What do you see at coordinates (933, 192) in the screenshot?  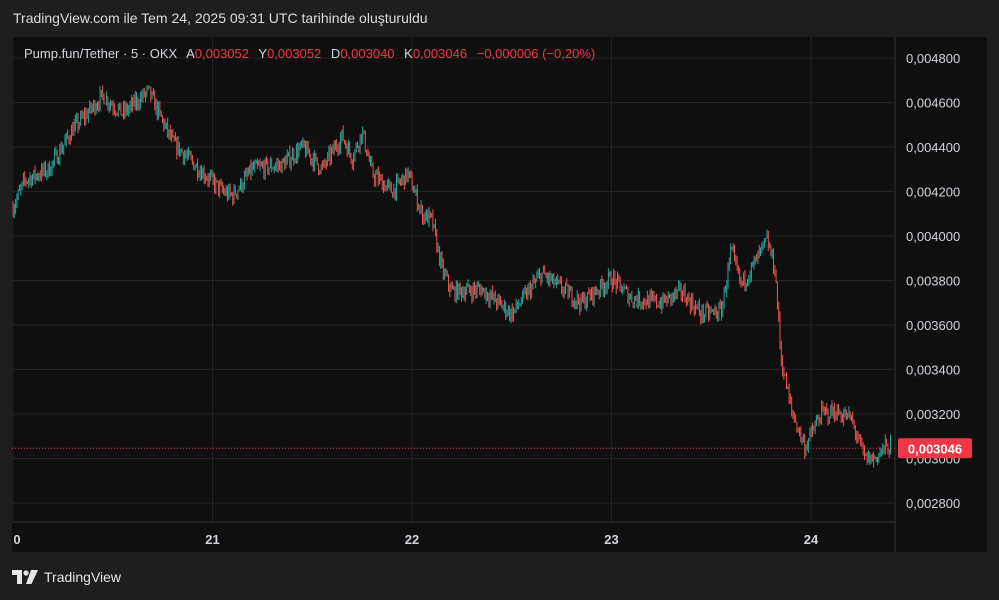 I see `y-tick-label: 0,004200` at bounding box center [933, 192].